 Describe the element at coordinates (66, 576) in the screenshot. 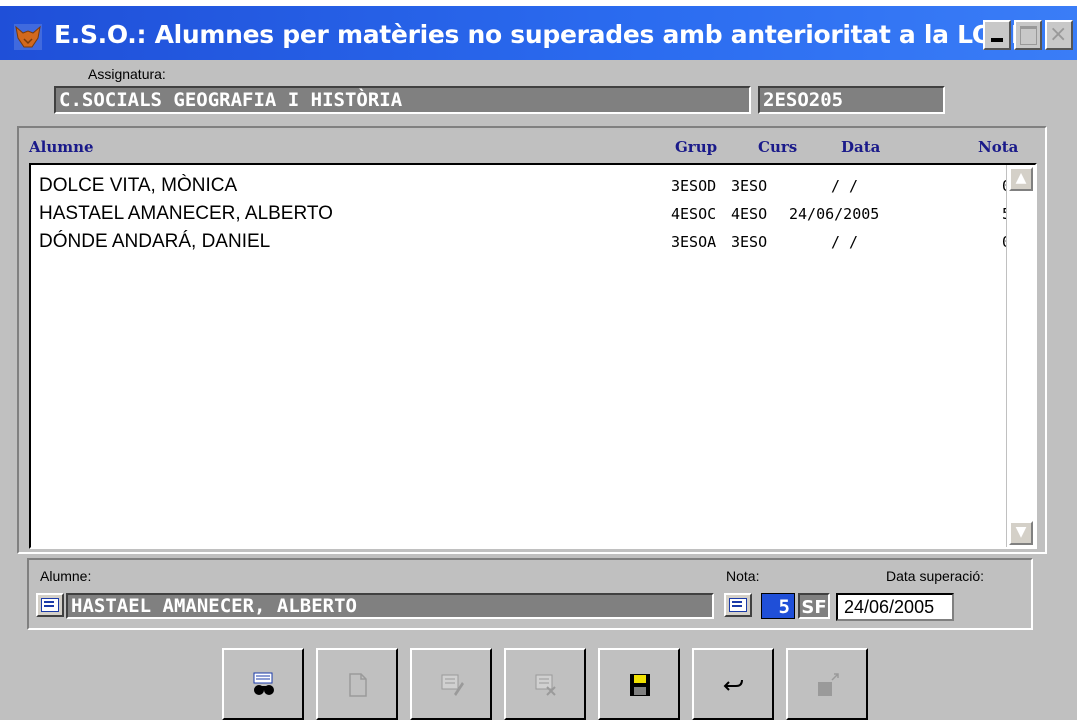

I see `detail-alumne-label: Alumne:` at that location.